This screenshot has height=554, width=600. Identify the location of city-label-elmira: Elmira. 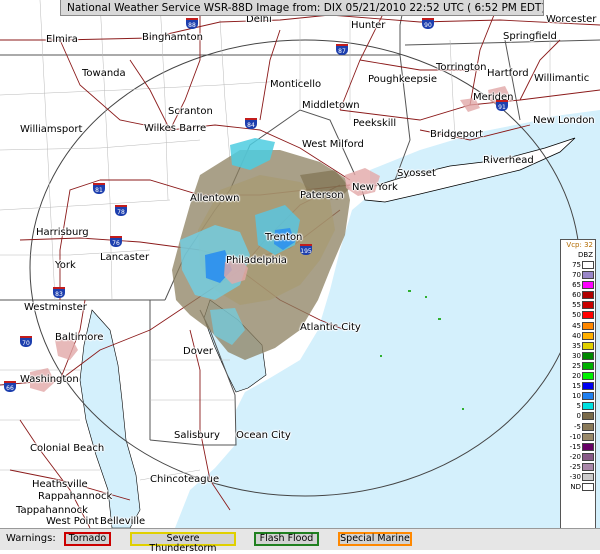
(62, 39).